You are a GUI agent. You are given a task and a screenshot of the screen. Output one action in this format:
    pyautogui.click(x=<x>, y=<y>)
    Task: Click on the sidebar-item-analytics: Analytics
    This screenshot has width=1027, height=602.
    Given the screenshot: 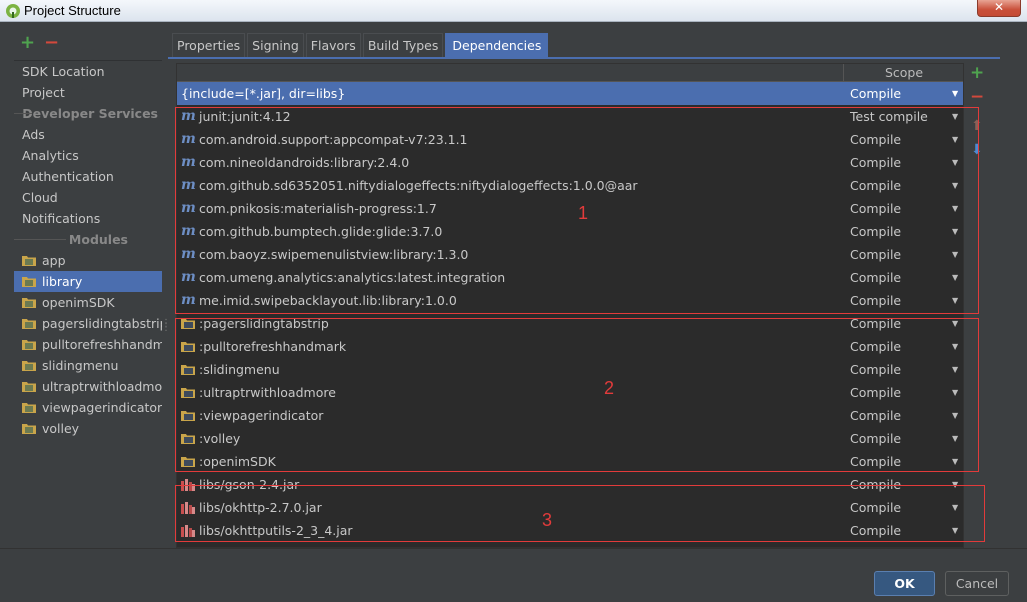 What is the action you would take?
    pyautogui.click(x=88, y=155)
    